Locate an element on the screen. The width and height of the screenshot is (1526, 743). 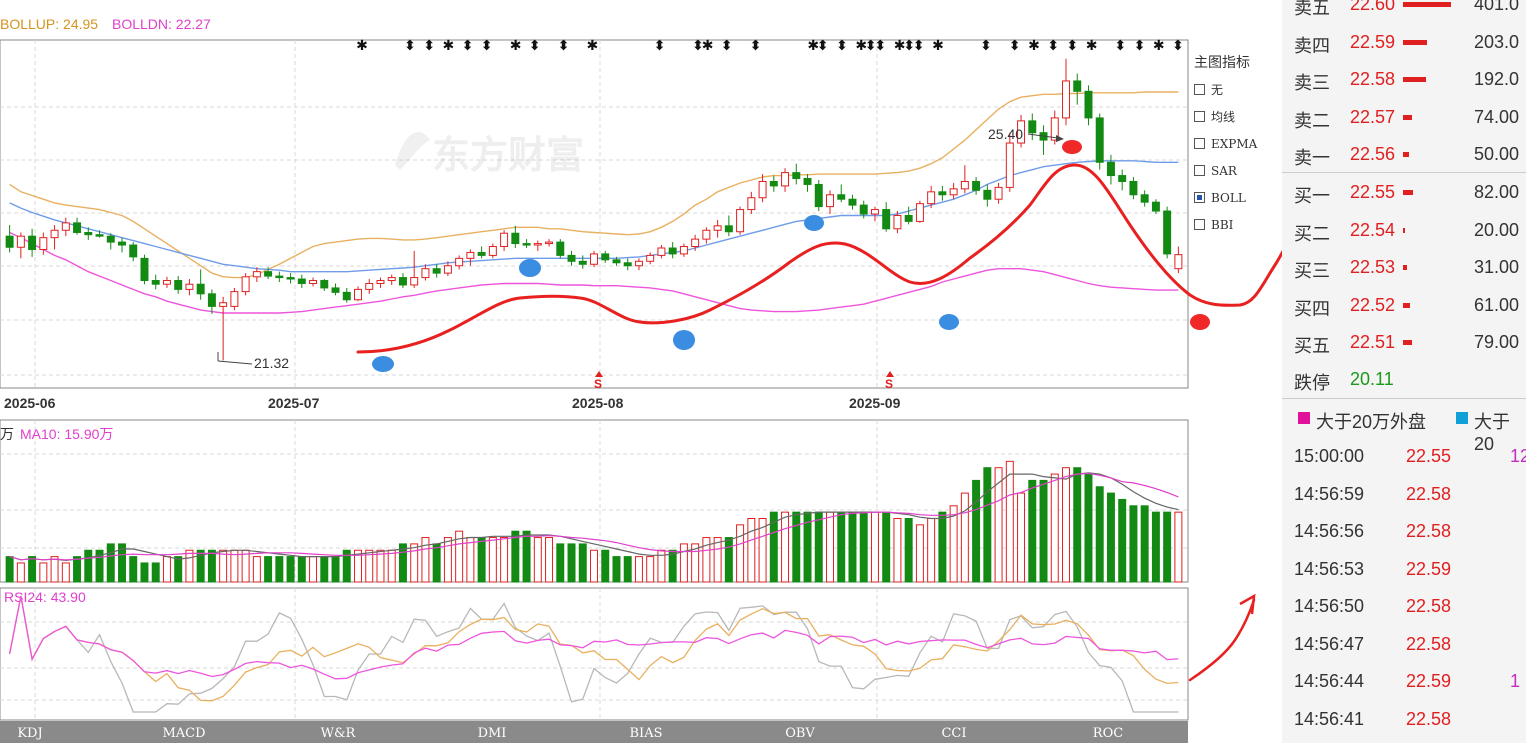
trade-tick-row: 14:56:56 22.58 is located at coordinates (1404, 531).